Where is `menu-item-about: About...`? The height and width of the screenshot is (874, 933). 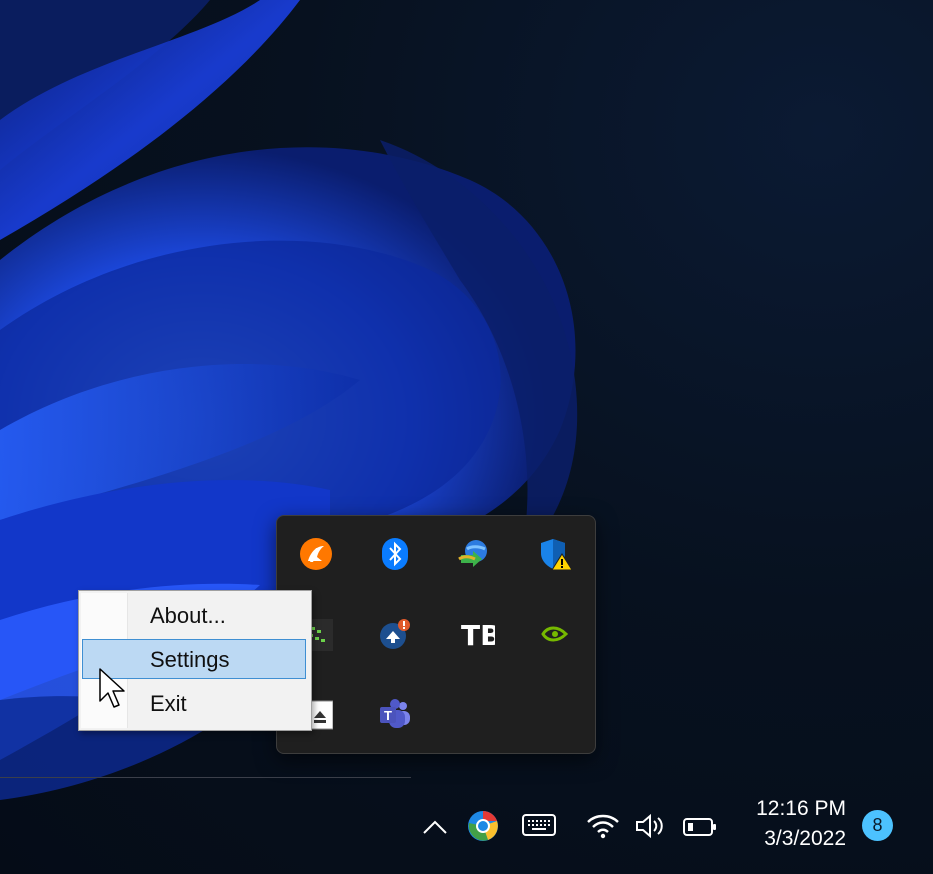 menu-item-about: About... is located at coordinates (194, 615).